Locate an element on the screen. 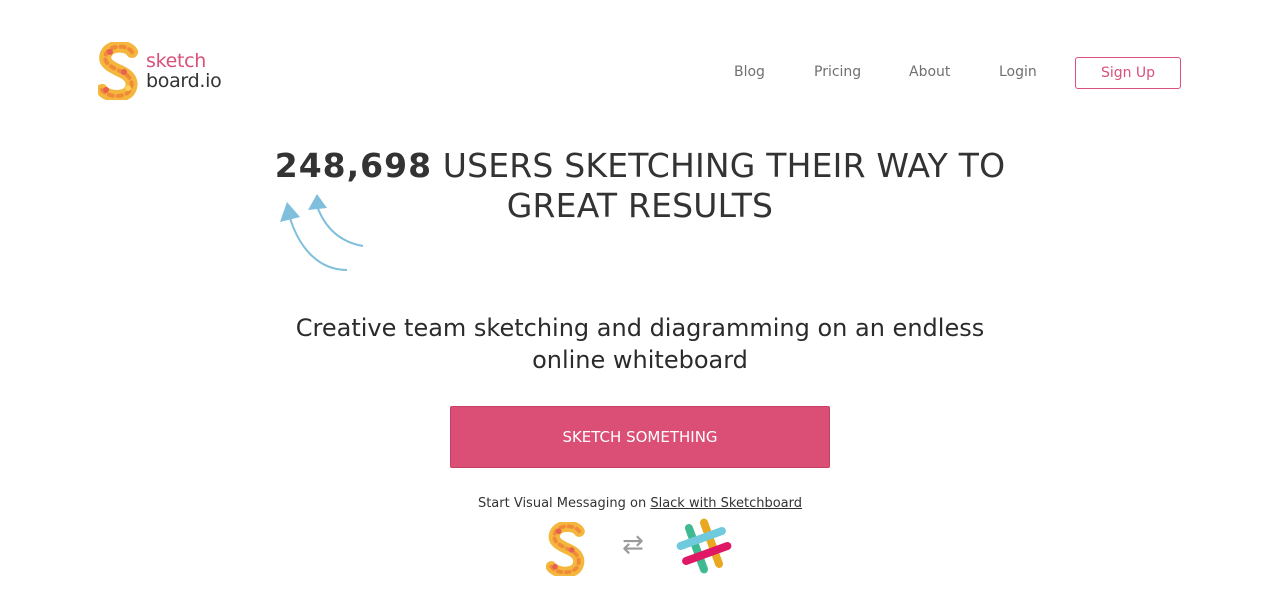  slack-logo-icon is located at coordinates (704, 546).